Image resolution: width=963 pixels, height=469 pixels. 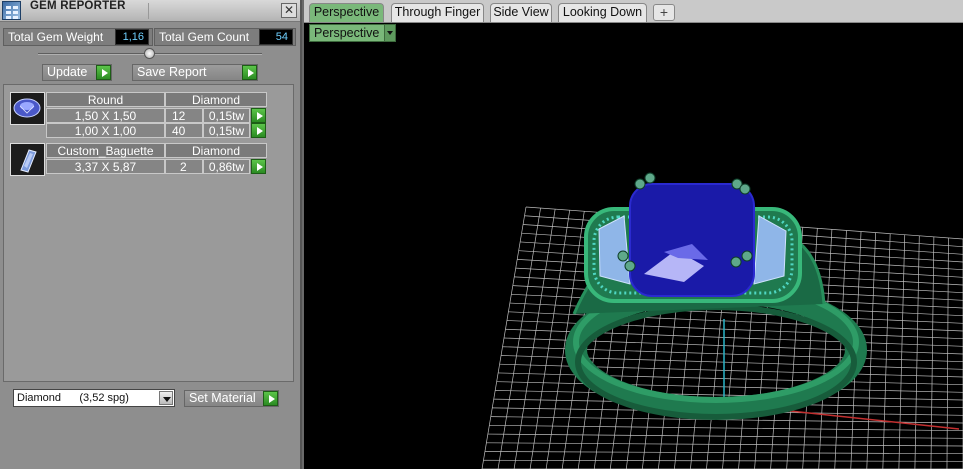 I want to click on save-report-button: Save Report, so click(x=195, y=72).